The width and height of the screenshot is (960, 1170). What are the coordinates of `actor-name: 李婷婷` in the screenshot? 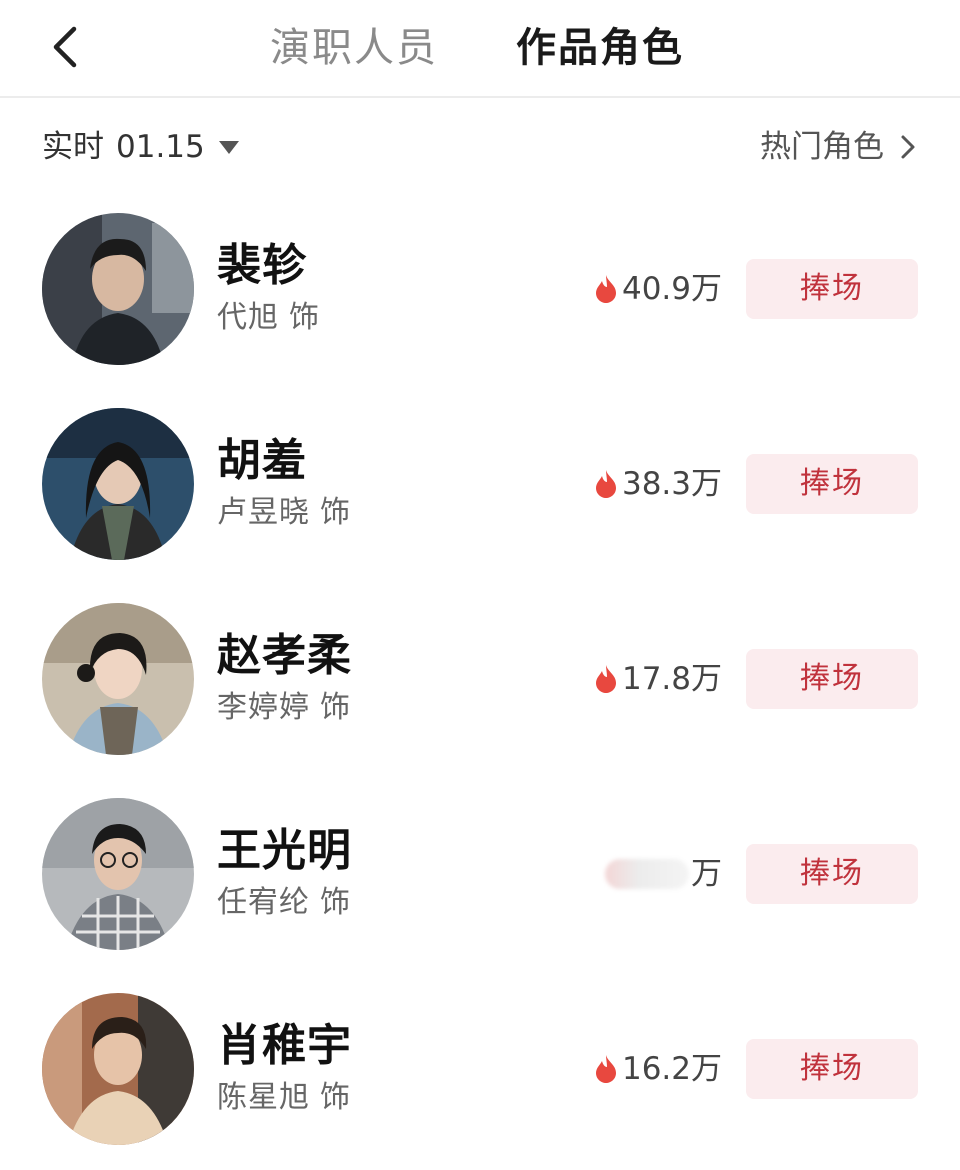 It's located at (263, 707).